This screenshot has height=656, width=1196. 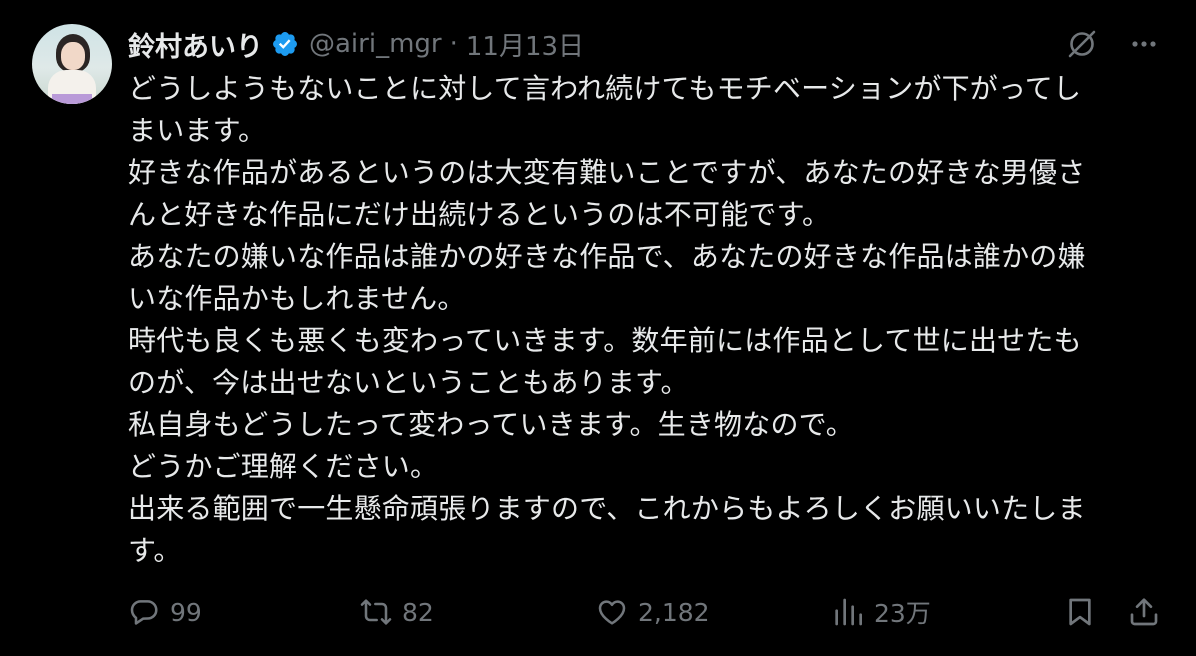 I want to click on tweet-line: 出来る範囲で一生懸命頑張りますので、これからもよろしくお願いいたしま, so click(x=607, y=508).